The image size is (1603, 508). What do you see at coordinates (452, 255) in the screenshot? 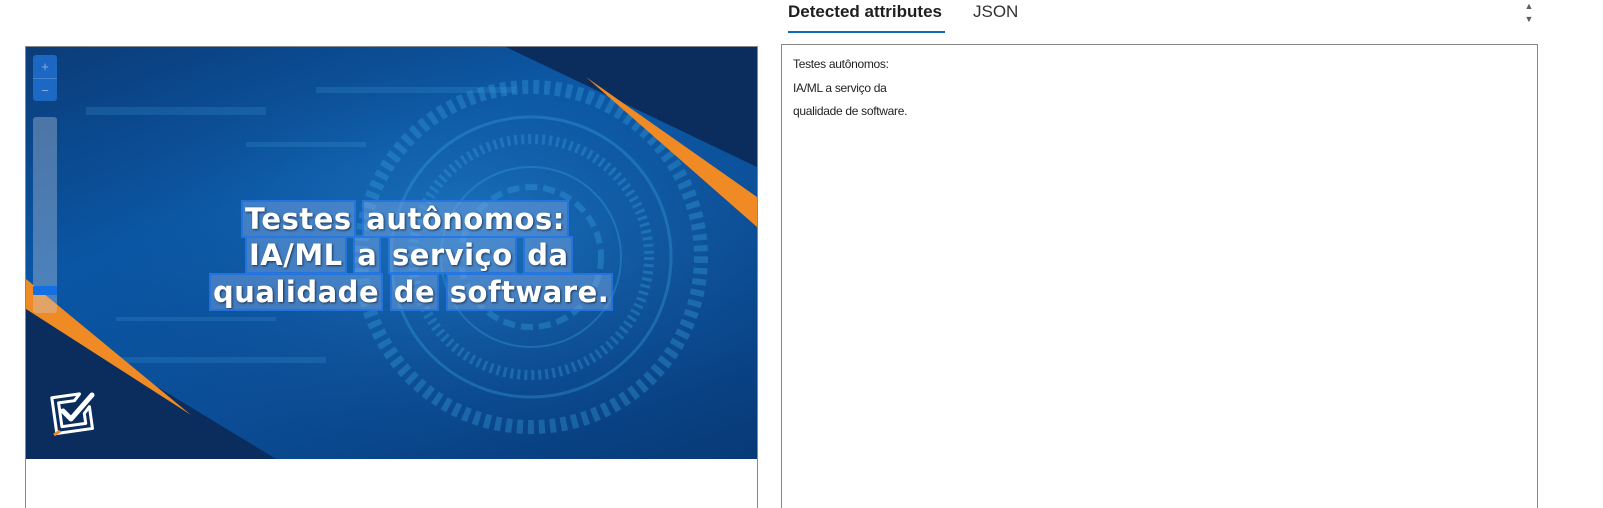
I see `ocr-word: serviço` at bounding box center [452, 255].